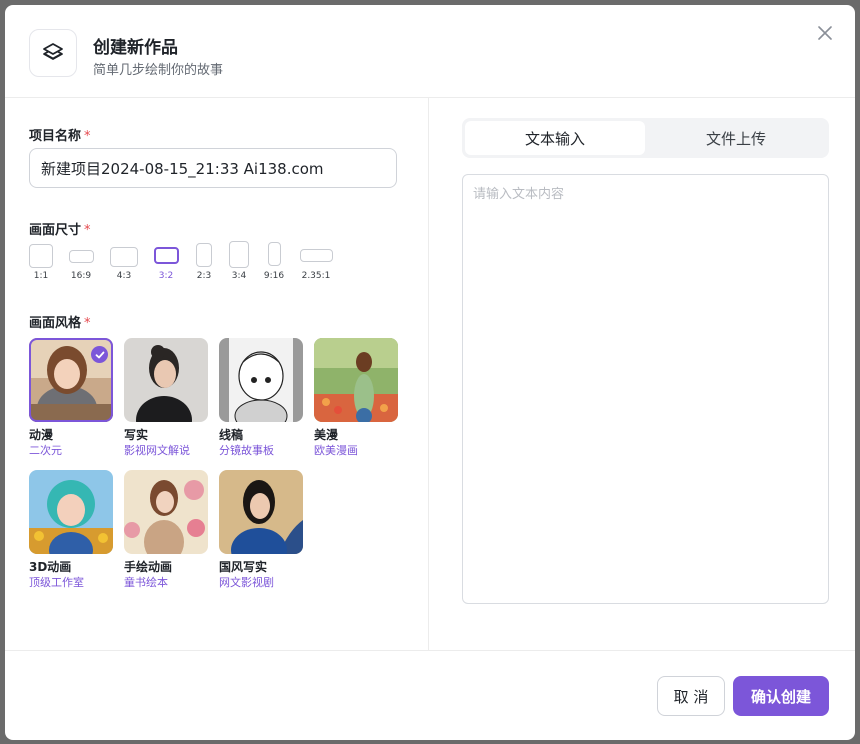 This screenshot has height=744, width=860. Describe the element at coordinates (691, 696) in the screenshot. I see `cancel-button: 取 消` at that location.